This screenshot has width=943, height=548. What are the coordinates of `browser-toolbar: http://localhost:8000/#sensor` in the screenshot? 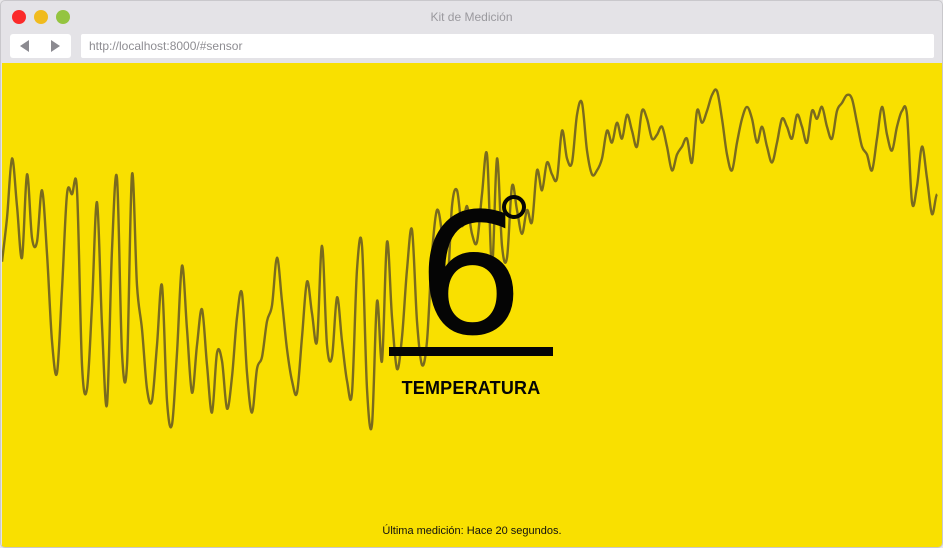 It's located at (471, 48).